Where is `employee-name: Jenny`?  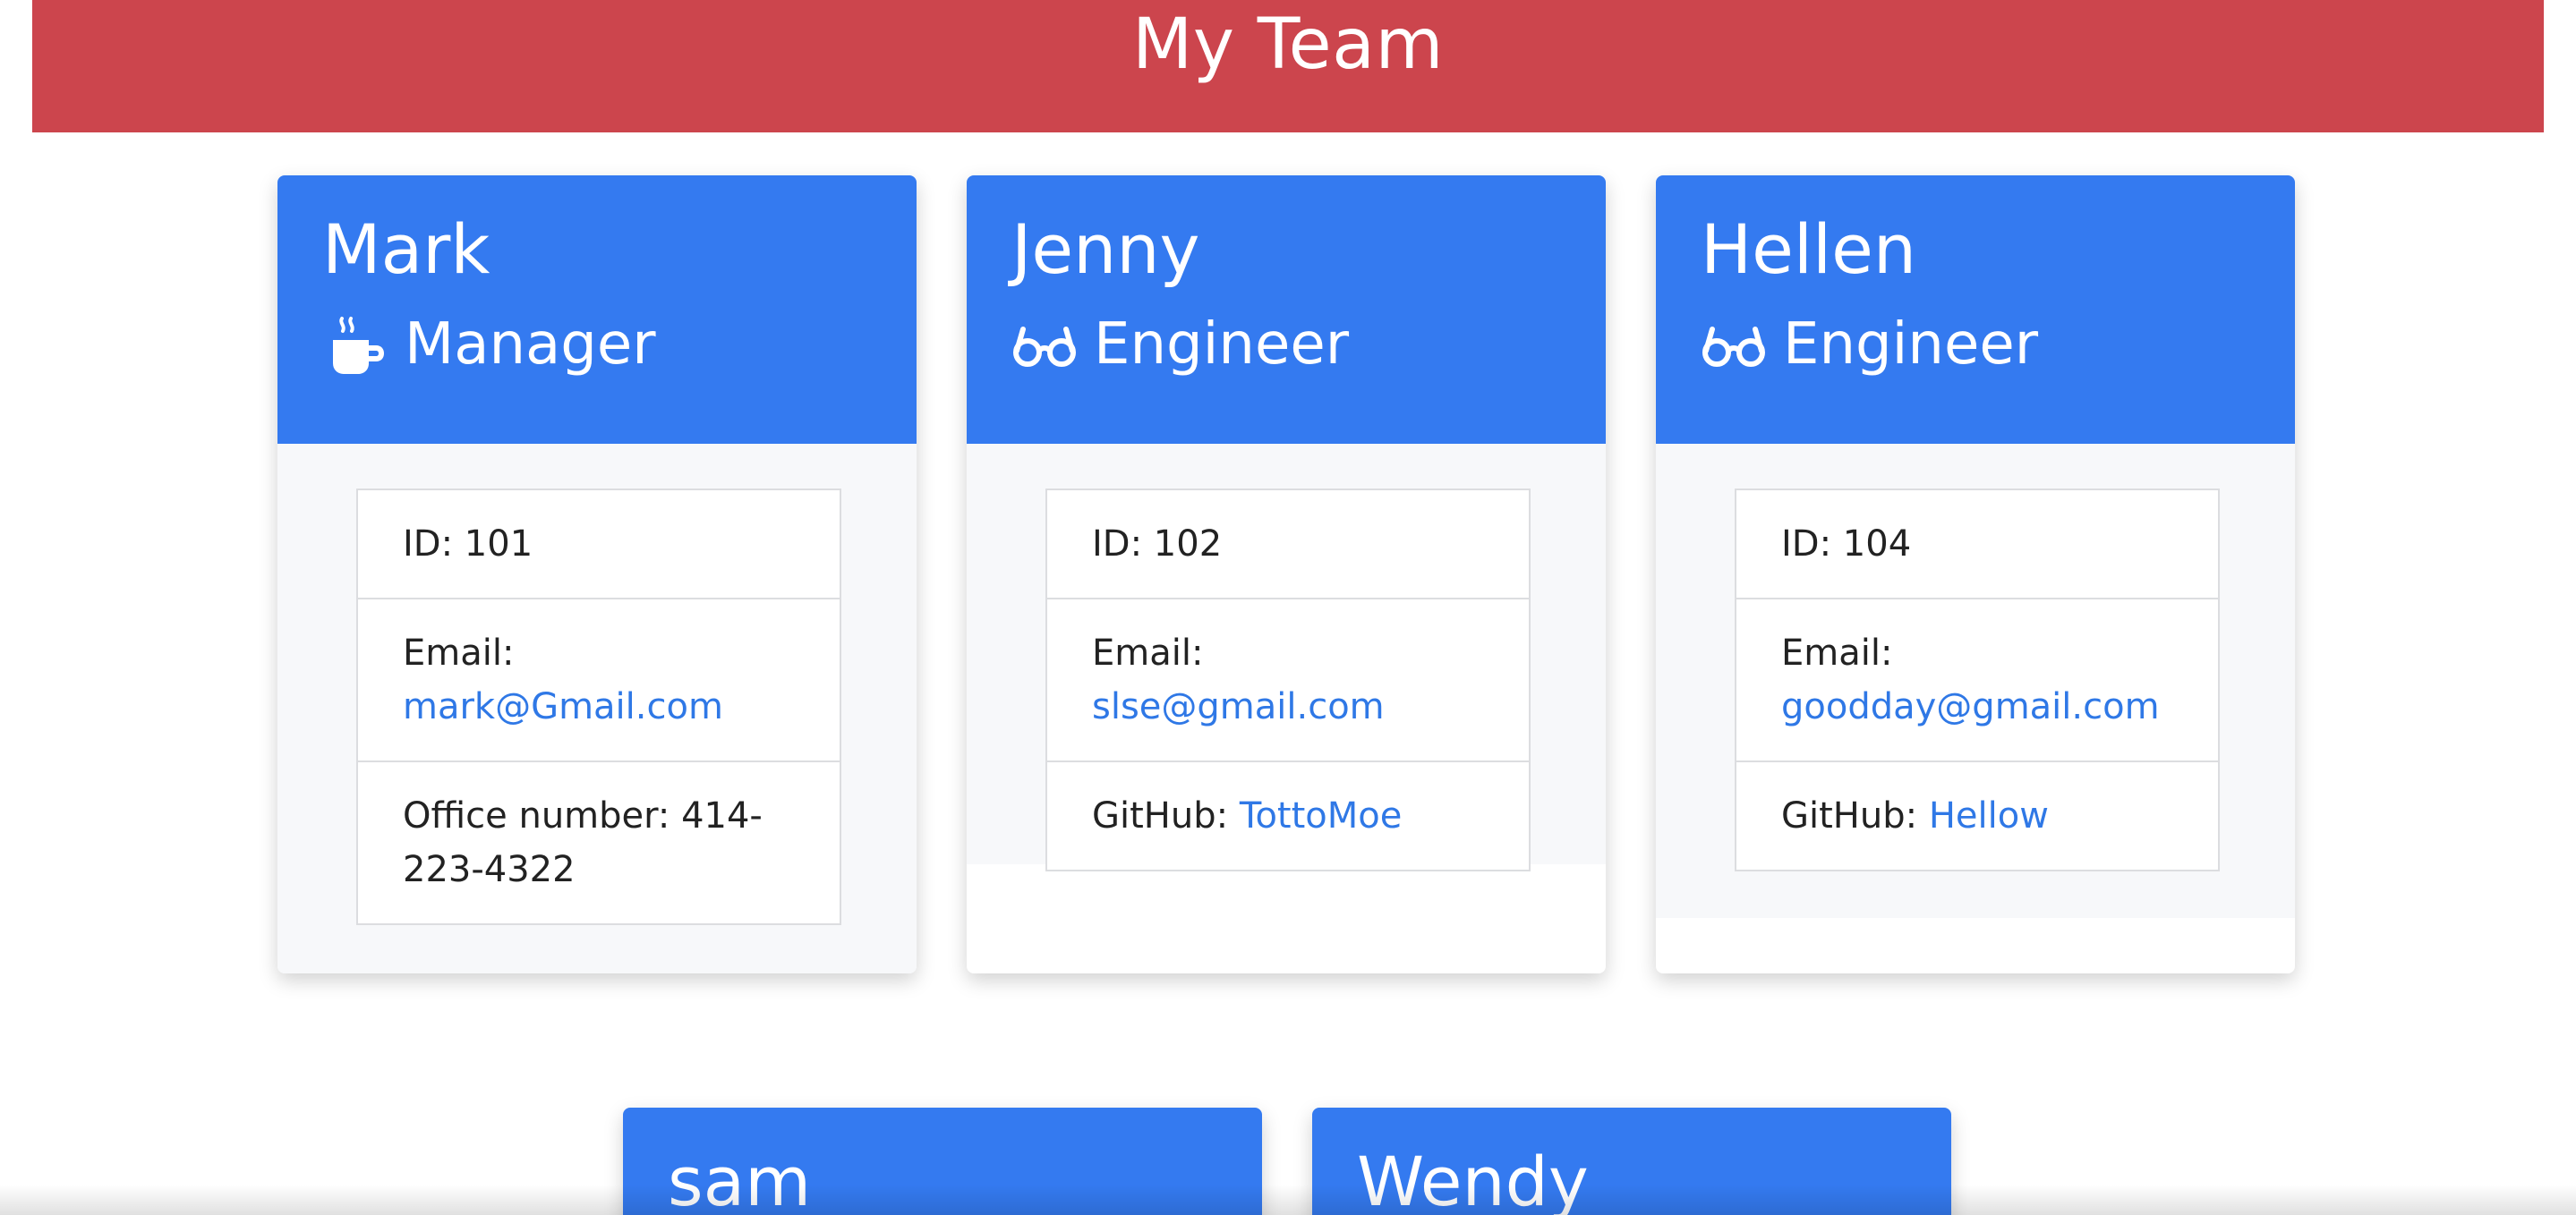 employee-name: Jenny is located at coordinates (1105, 249).